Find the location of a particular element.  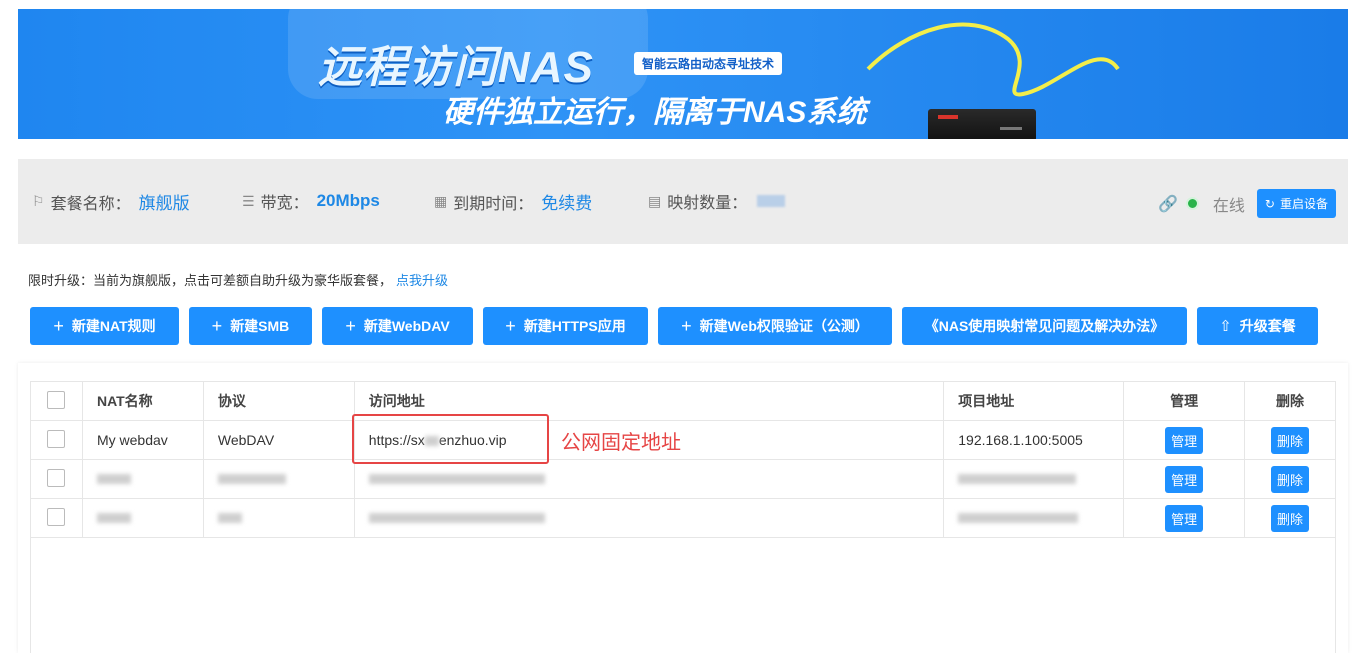

sliders-icon: ☰ is located at coordinates (248, 200).